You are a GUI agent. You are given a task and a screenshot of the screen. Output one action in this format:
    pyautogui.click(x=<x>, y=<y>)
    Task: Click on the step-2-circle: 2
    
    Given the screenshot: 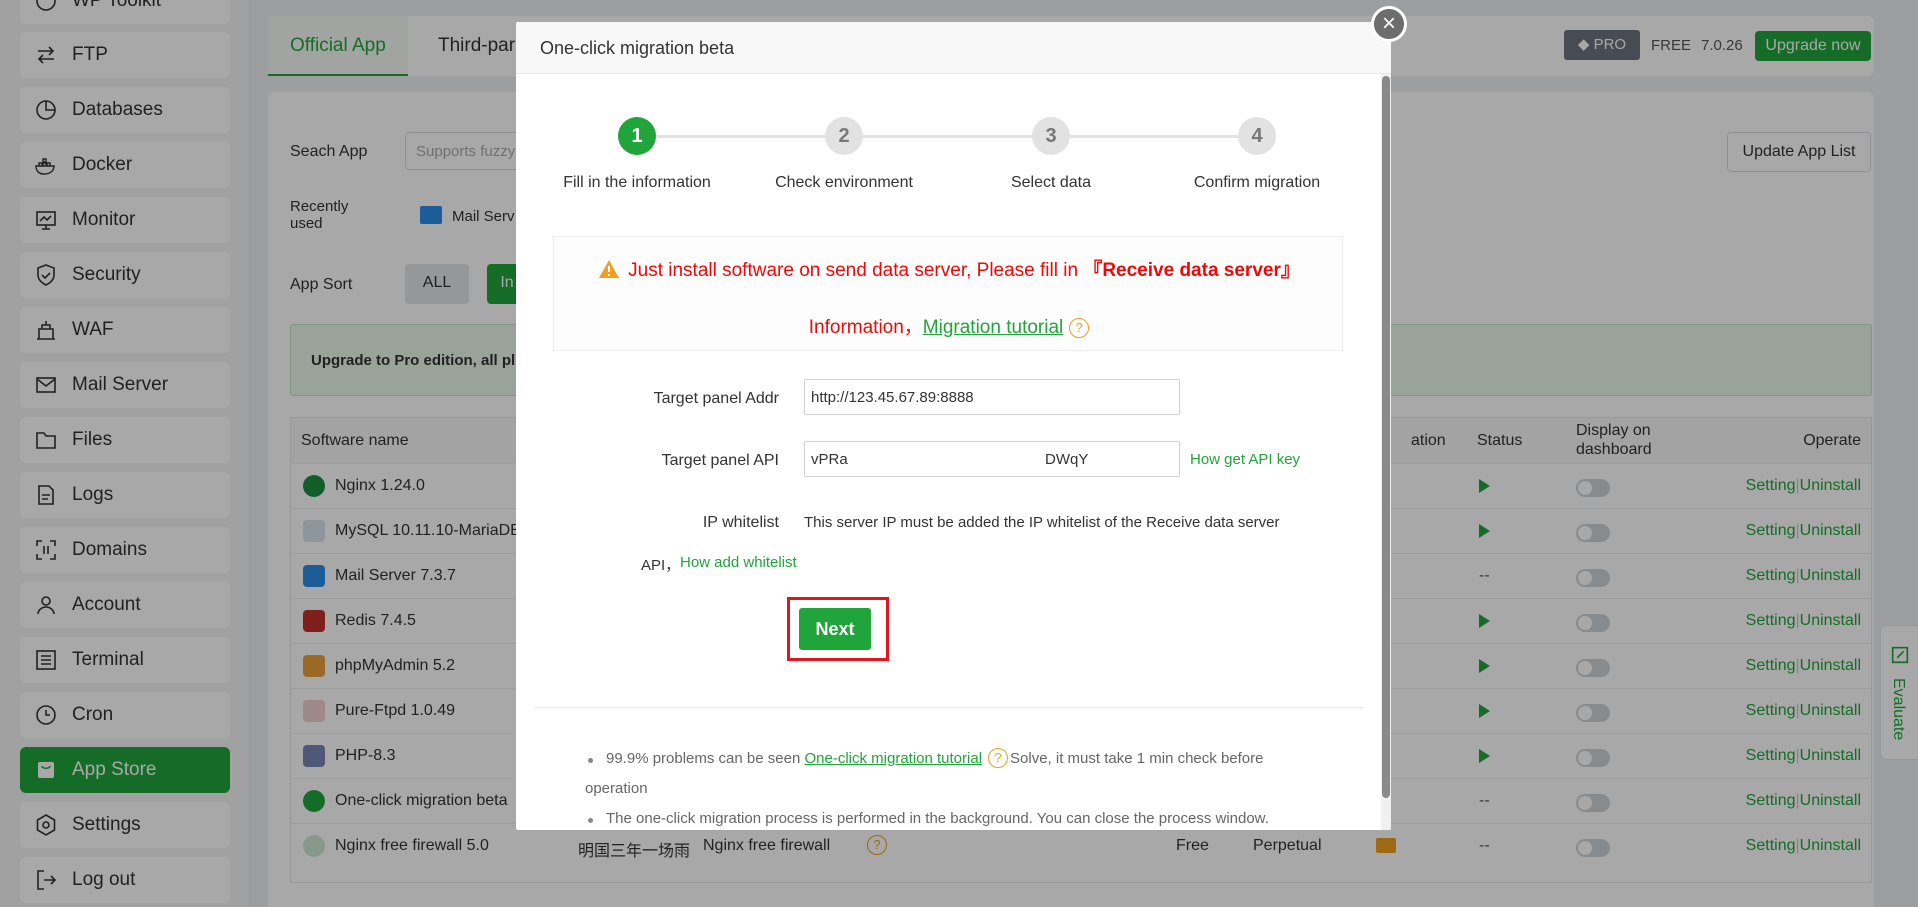 What is the action you would take?
    pyautogui.click(x=844, y=136)
    